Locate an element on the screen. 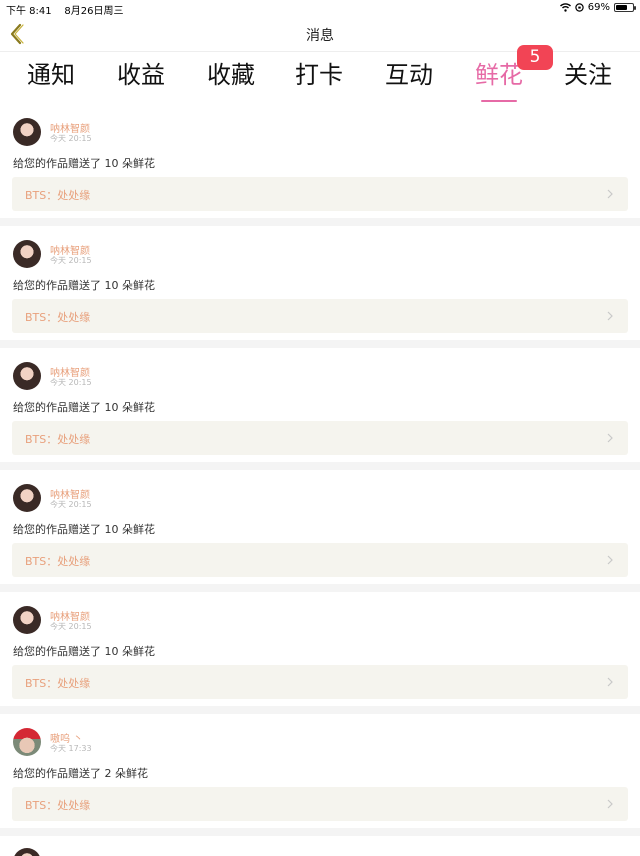 This screenshot has width=640, height=856. list-item-partial is located at coordinates (320, 846).